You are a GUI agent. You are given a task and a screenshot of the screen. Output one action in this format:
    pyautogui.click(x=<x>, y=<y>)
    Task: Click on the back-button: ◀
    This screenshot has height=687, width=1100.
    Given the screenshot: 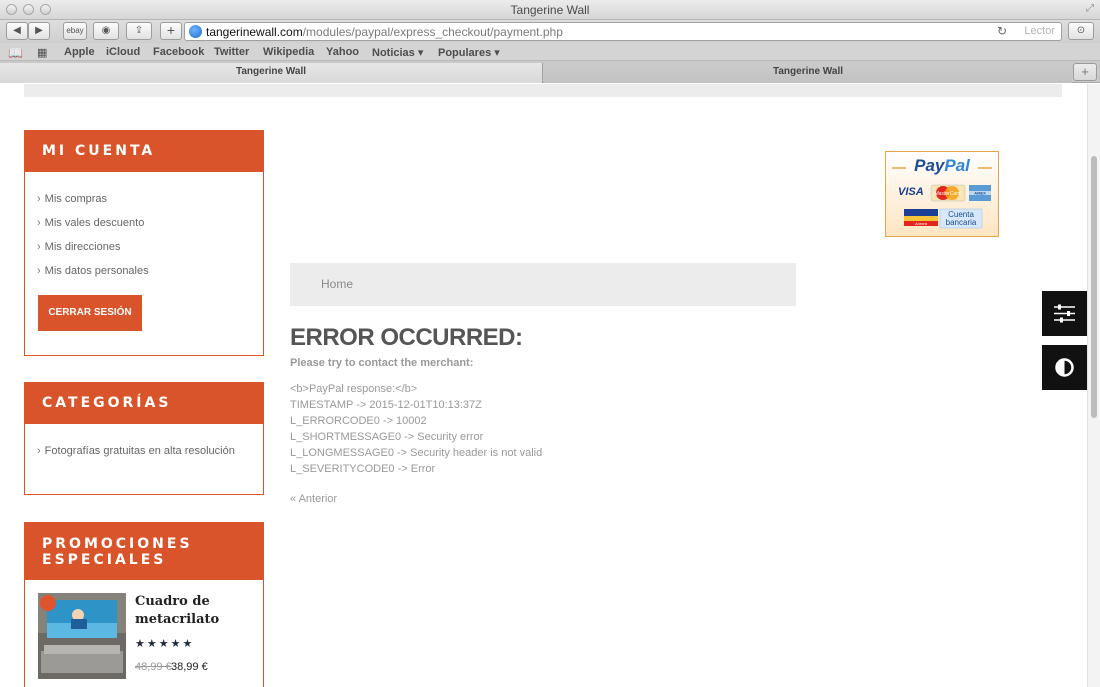 What is the action you would take?
    pyautogui.click(x=17, y=31)
    